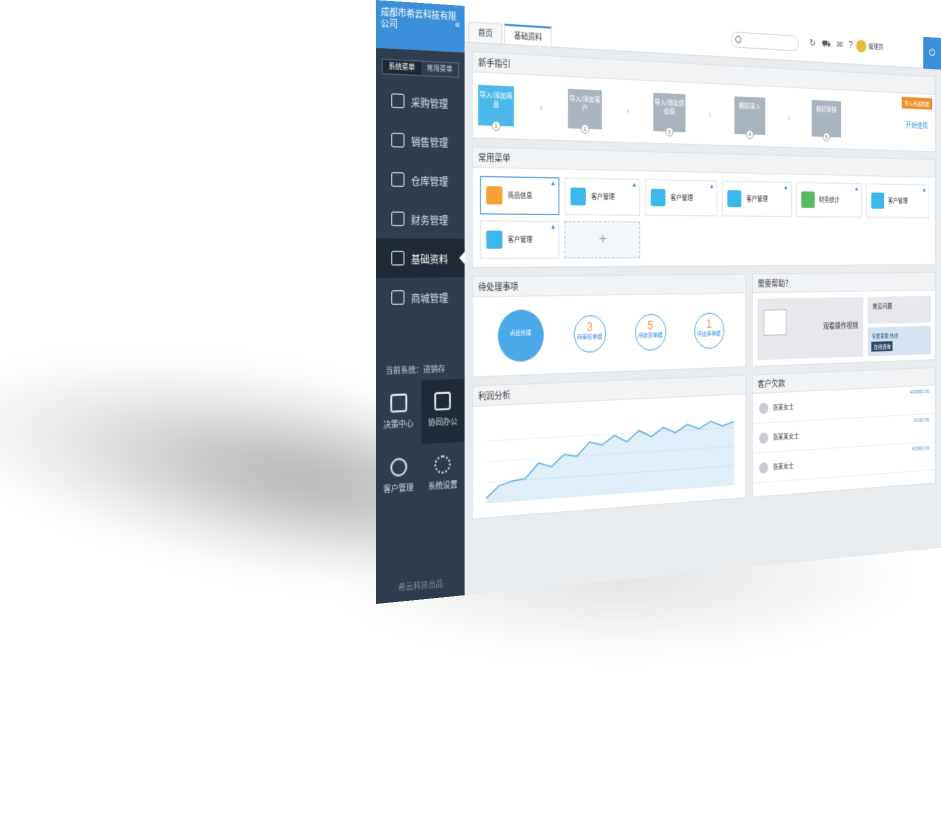 The image size is (941, 813). Describe the element at coordinates (398, 179) in the screenshot. I see `warehouse-icon` at that location.